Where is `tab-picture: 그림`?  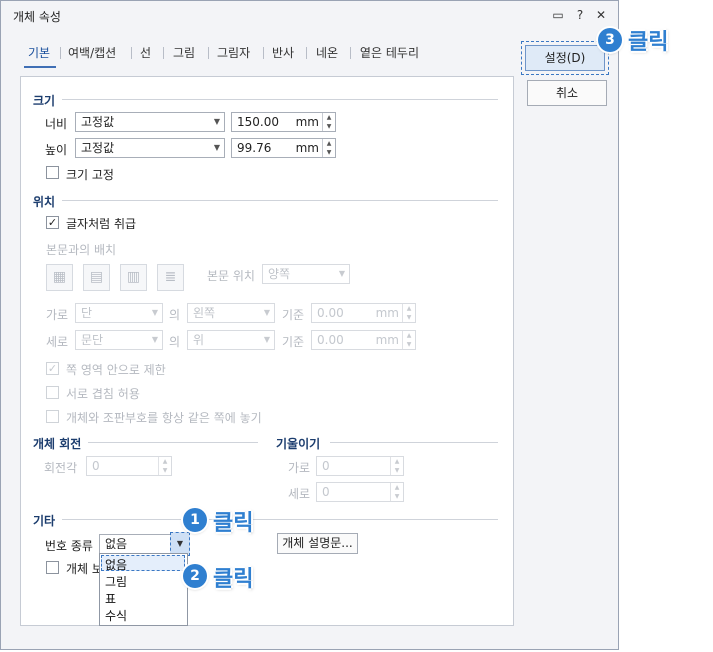
tab-picture: 그림 is located at coordinates (184, 52).